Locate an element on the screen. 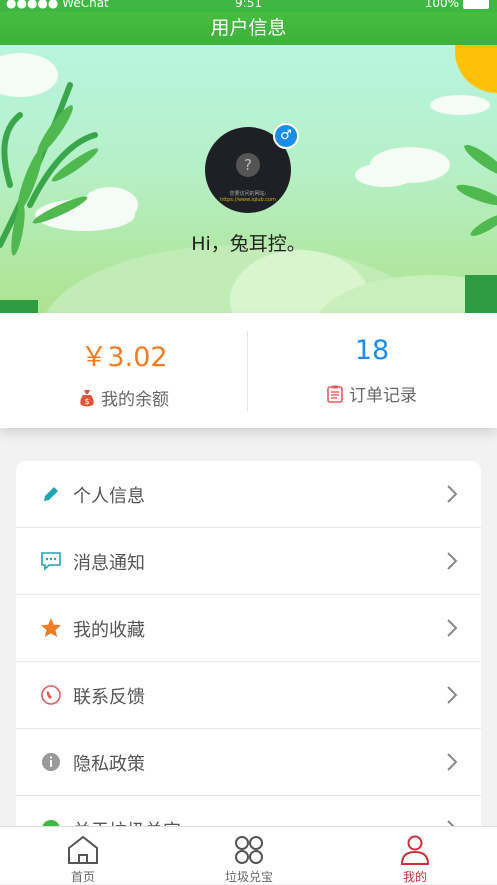 The height and width of the screenshot is (885, 497). tab-home: 首页 is located at coordinates (83, 855).